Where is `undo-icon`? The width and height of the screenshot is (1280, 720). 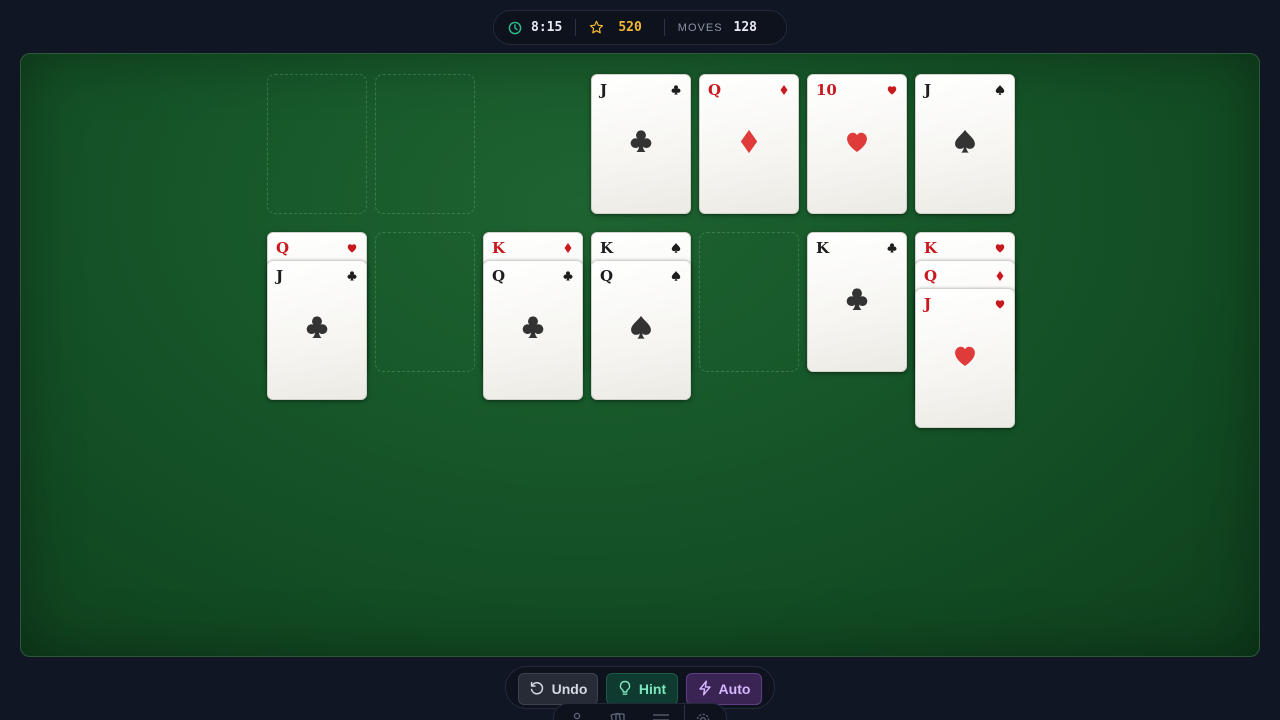
undo-icon is located at coordinates (540, 689).